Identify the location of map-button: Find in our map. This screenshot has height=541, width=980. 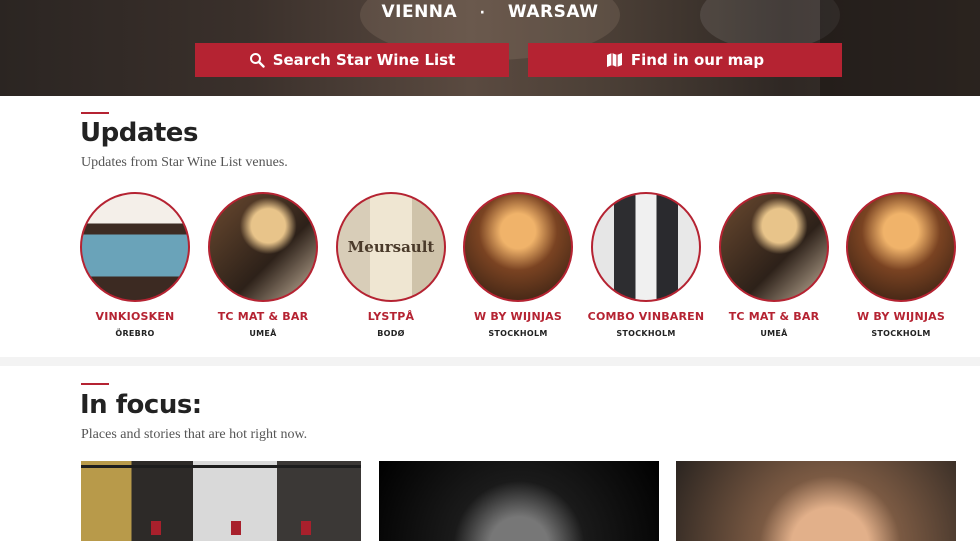
(685, 60).